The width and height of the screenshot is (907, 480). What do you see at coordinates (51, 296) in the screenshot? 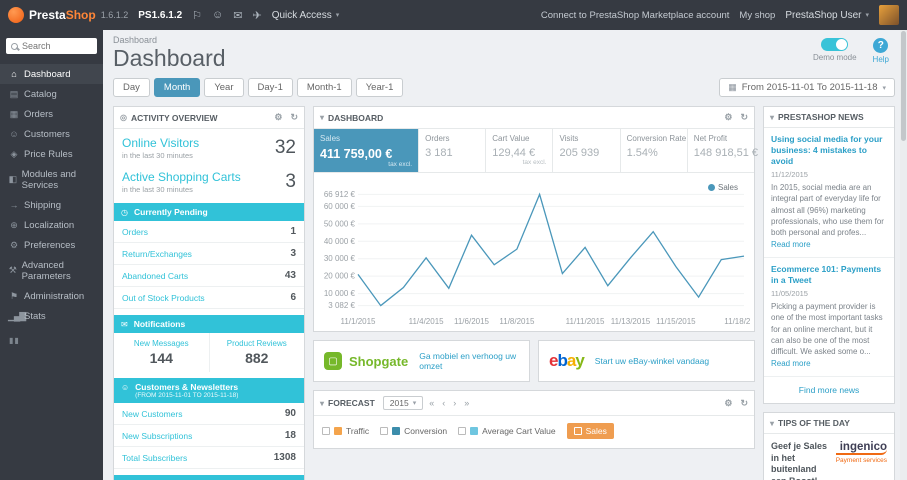
I see `sidebar-item-administration: ⚑ Administration` at bounding box center [51, 296].